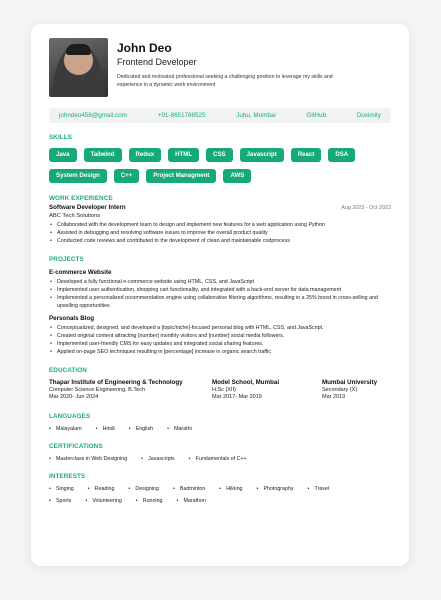 The width and height of the screenshot is (441, 600). I want to click on education-date: Mar 2019, so click(334, 397).